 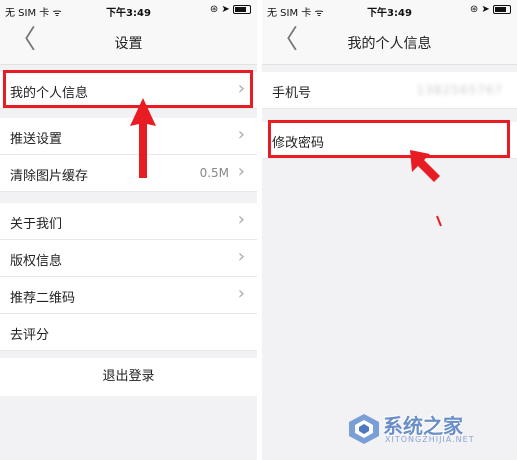 I want to click on settings-item-qrcode: 推荐二维码 ›, so click(x=128, y=295).